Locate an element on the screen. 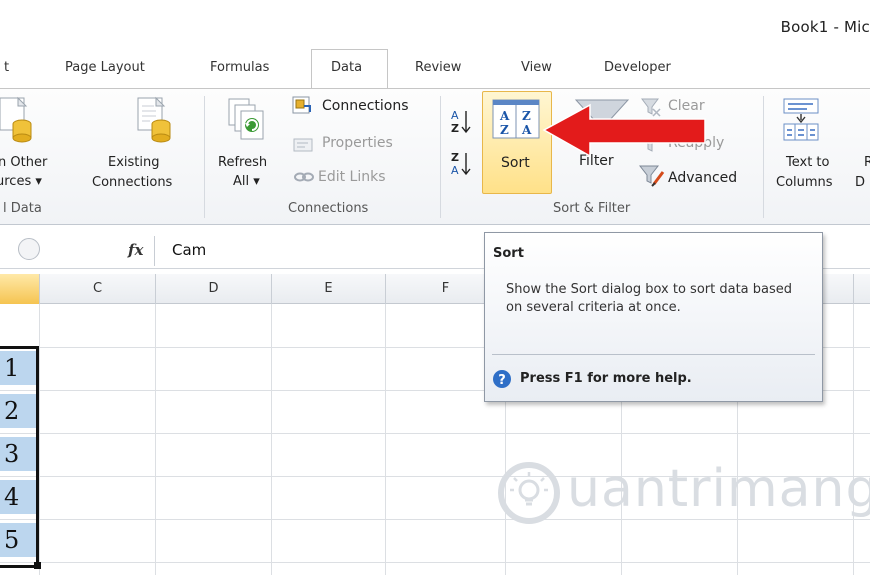  help-icon: ? is located at coordinates (502, 379).